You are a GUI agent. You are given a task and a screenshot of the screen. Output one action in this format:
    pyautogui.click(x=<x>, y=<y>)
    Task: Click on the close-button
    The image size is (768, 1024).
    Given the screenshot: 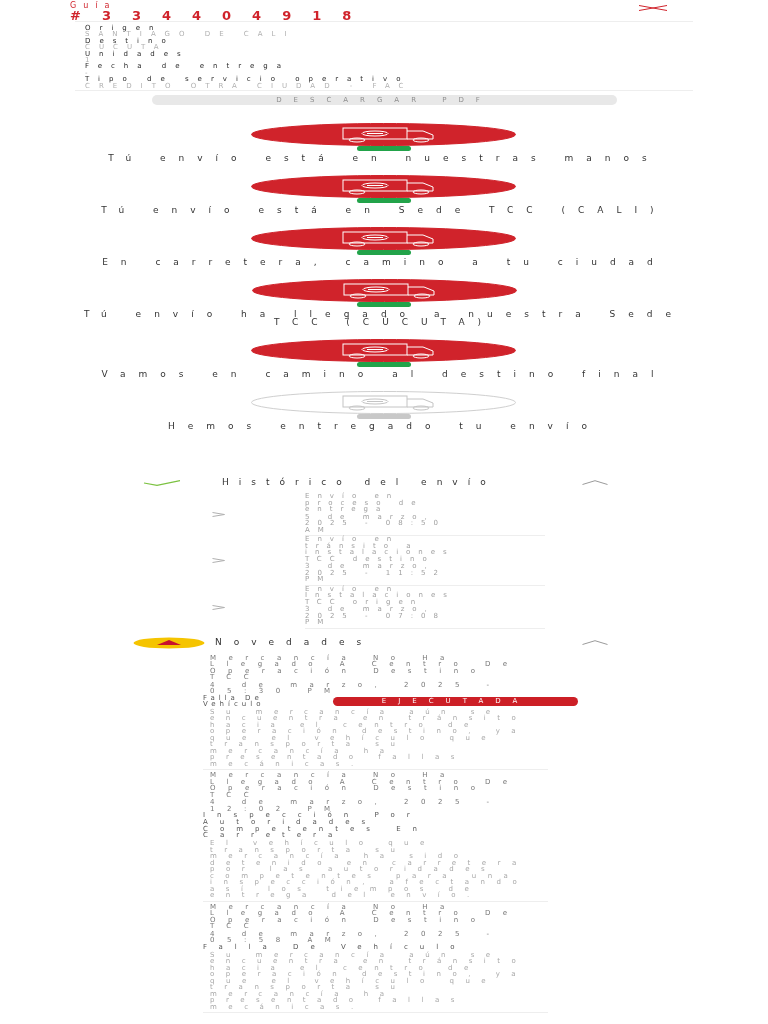 What is the action you would take?
    pyautogui.click(x=653, y=8)
    